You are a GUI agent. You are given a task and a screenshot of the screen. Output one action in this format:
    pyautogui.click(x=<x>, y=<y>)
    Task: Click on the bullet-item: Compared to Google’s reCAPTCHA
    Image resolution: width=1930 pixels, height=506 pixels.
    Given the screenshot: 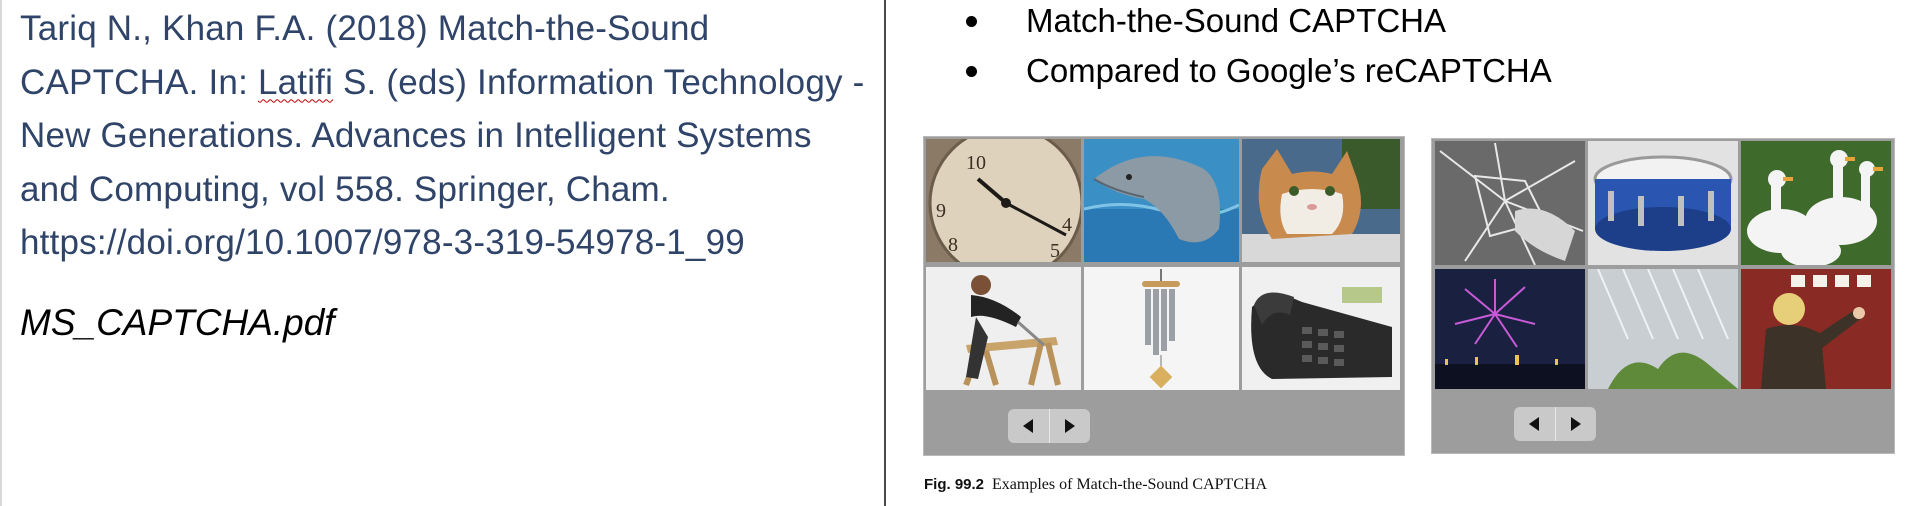 What is the action you would take?
    pyautogui.click(x=1256, y=75)
    